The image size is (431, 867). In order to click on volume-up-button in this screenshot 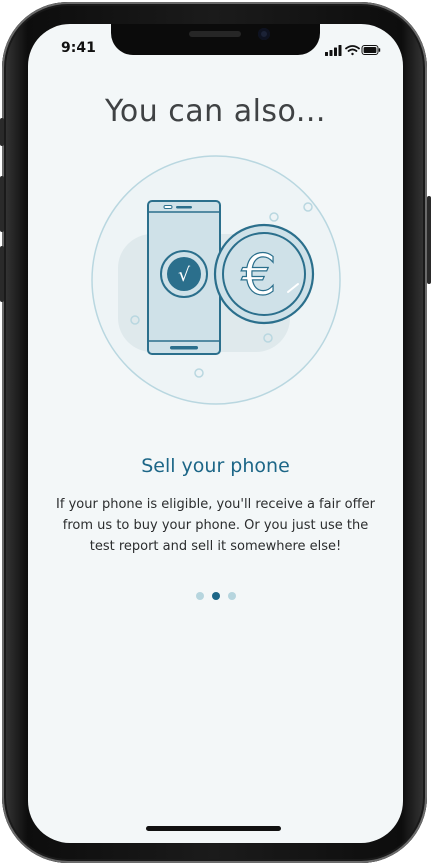, I will do `click(2, 204)`.